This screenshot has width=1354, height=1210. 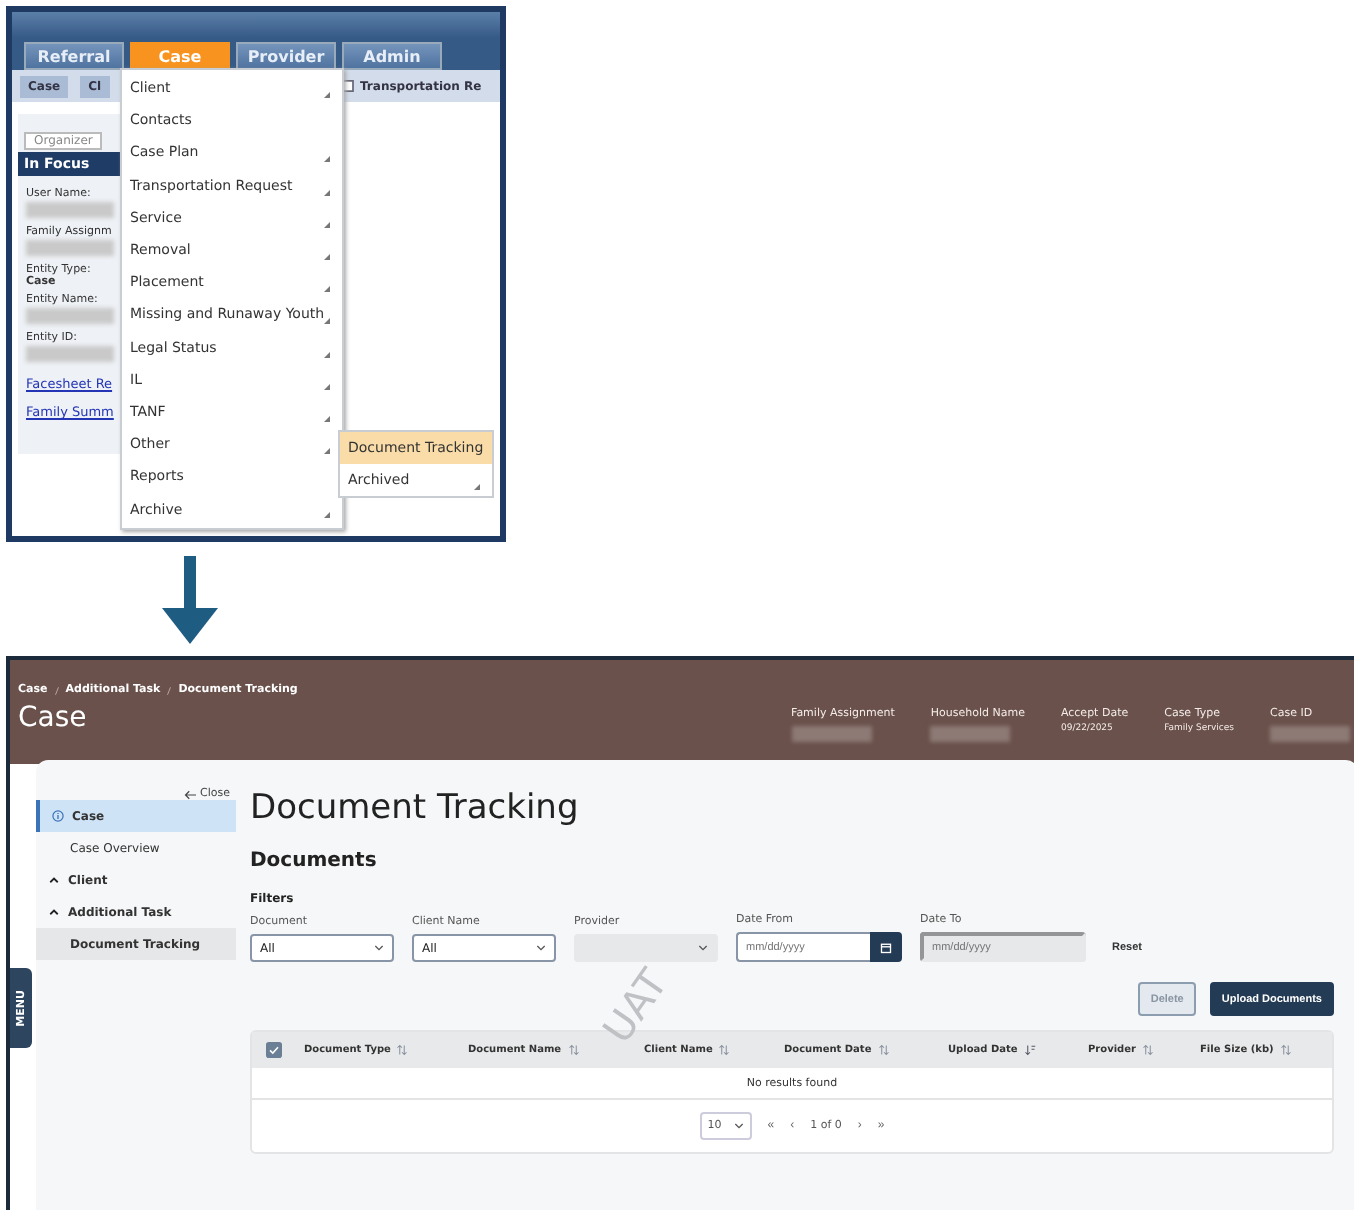 I want to click on down-arrow, so click(x=190, y=599).